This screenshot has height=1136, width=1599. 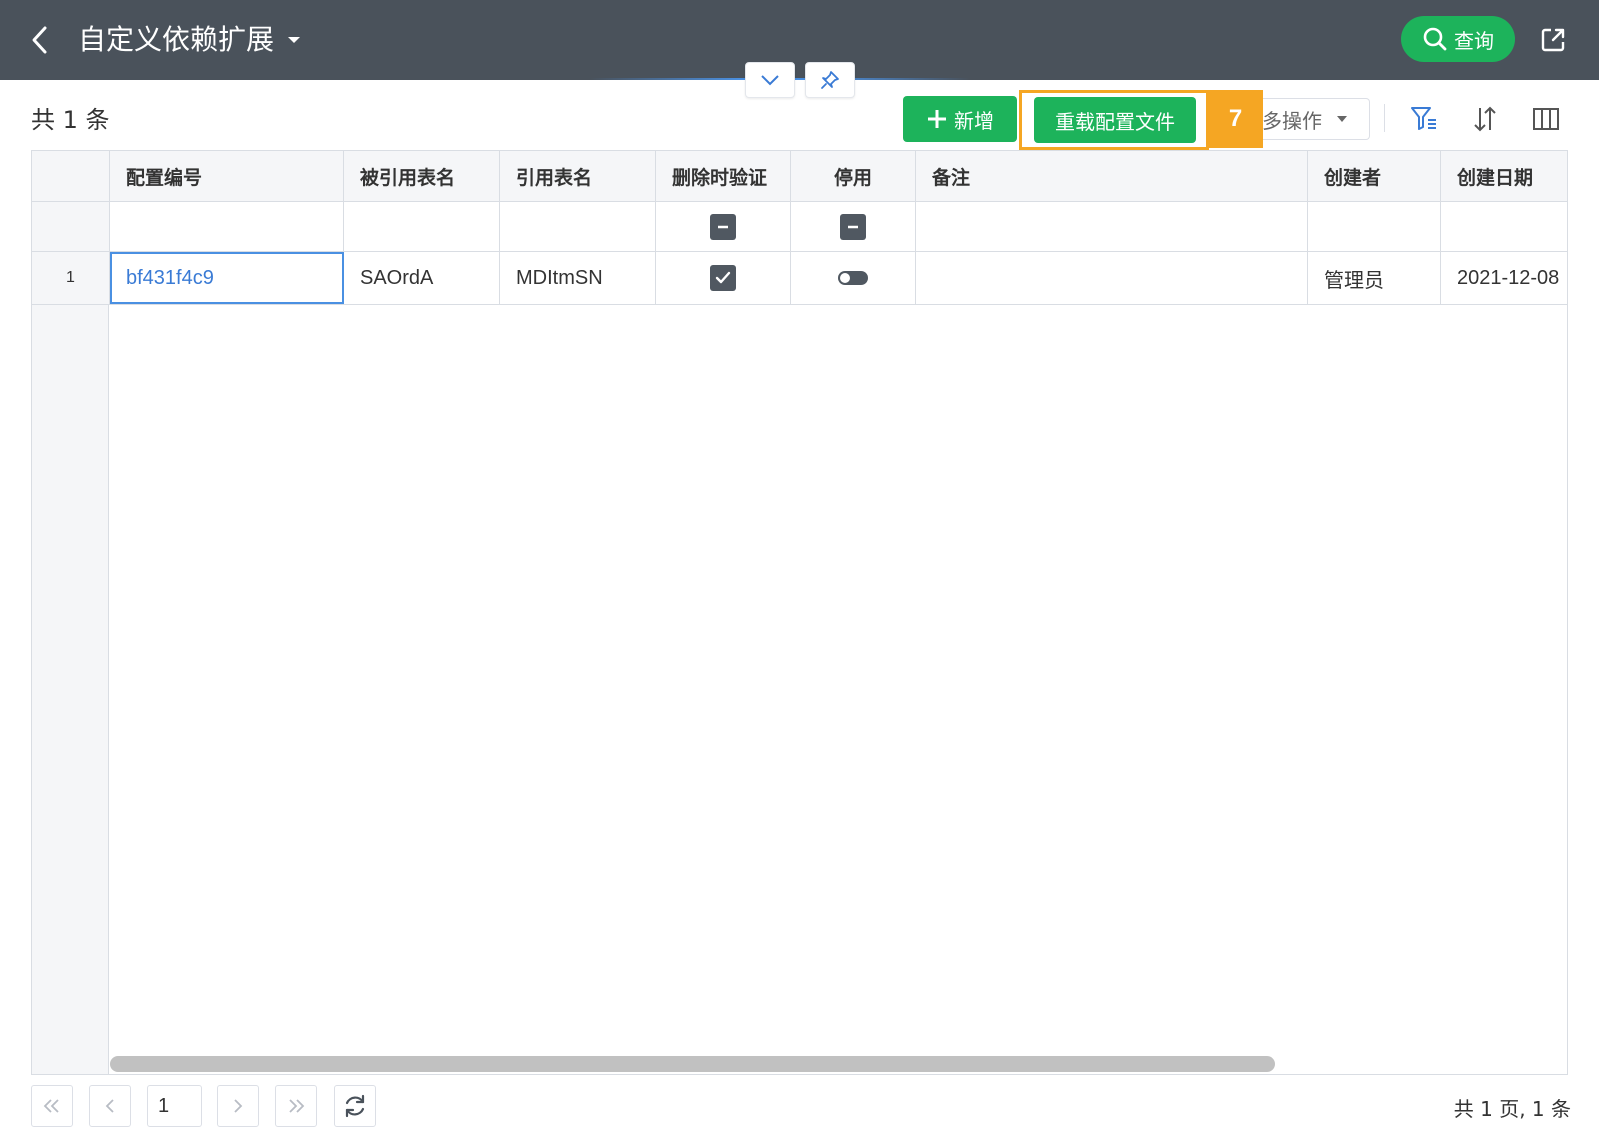 I want to click on more-operations-dropdown: 多操作, so click(x=1316, y=119).